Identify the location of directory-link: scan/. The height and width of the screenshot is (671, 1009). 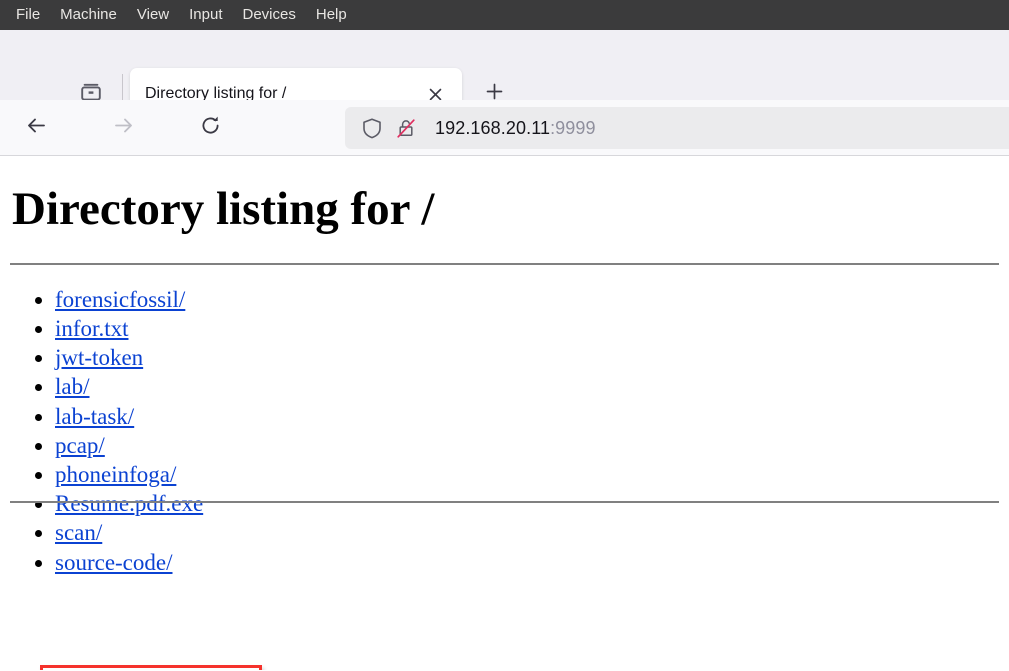
(78, 532).